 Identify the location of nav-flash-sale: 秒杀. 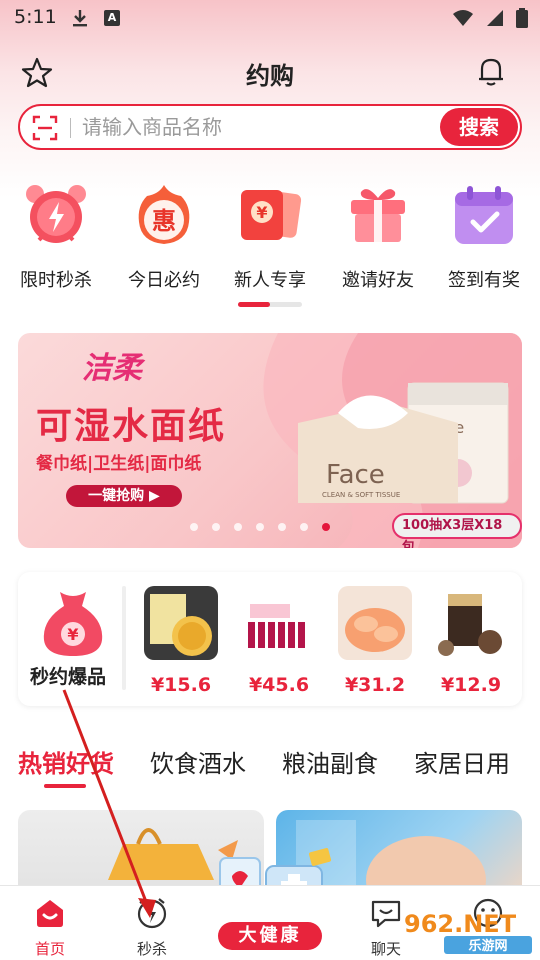
(152, 927).